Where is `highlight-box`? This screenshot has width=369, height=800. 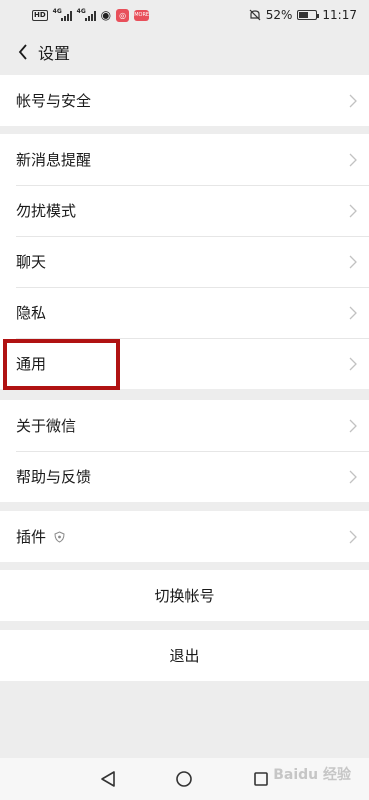
highlight-box is located at coordinates (61, 364).